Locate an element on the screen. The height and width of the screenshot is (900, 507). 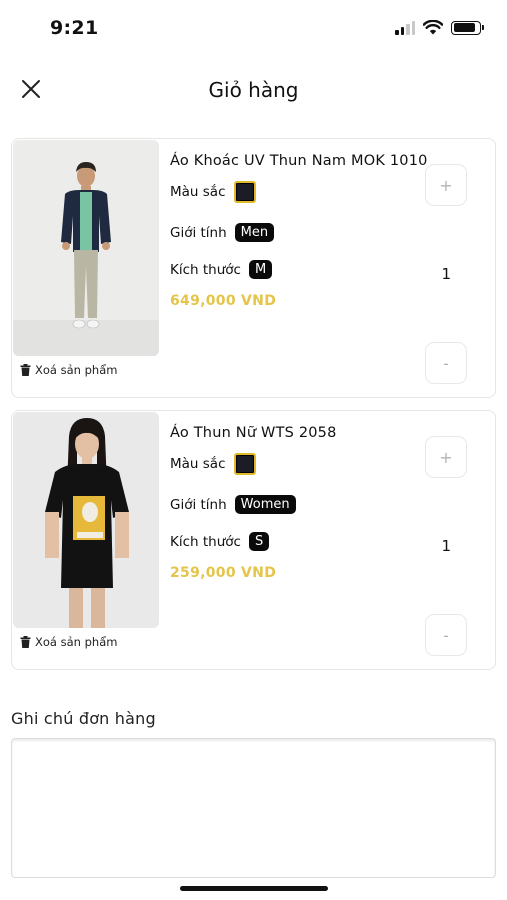
gender-tag: Women is located at coordinates (265, 504).